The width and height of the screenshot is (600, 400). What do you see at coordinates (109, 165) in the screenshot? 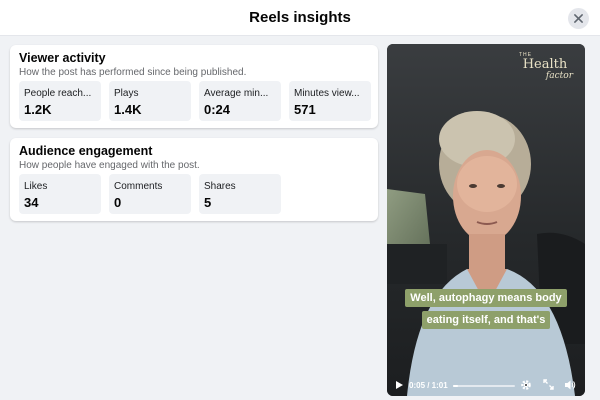
I see `audience-engagement-subtitle: How people have engaged with the post.` at bounding box center [109, 165].